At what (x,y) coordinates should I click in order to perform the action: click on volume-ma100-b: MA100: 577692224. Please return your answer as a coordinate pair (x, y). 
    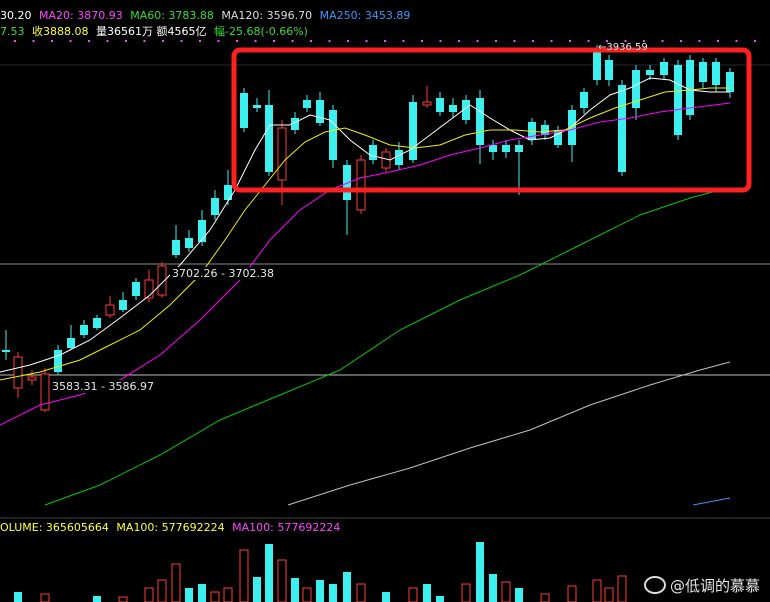
    Looking at the image, I should click on (286, 527).